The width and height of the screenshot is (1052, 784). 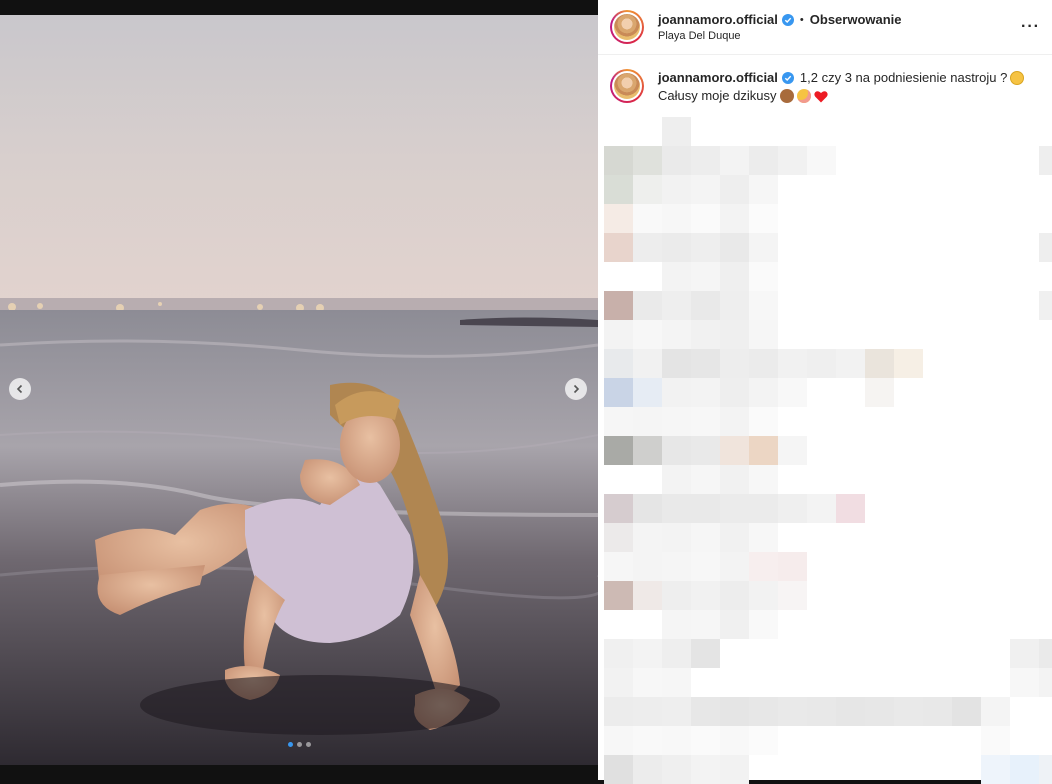 I want to click on following-button: Obserwowanie, so click(x=856, y=19).